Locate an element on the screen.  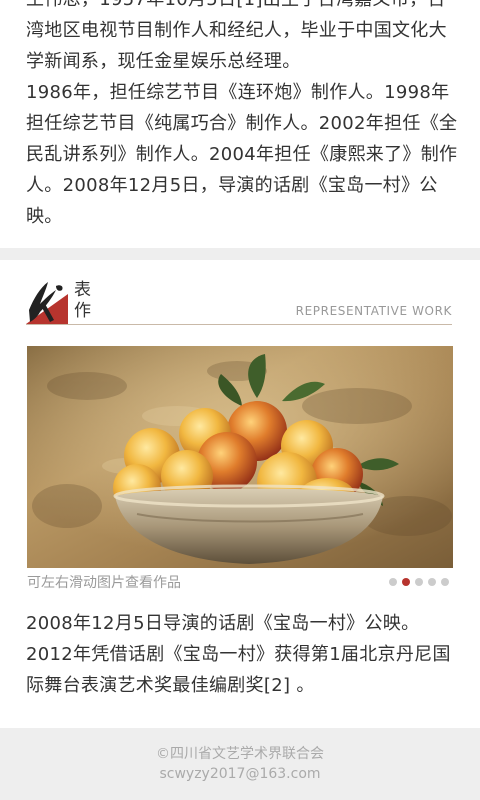
swipe-hint: 可左右滑动图片查看作品 is located at coordinates (104, 583).